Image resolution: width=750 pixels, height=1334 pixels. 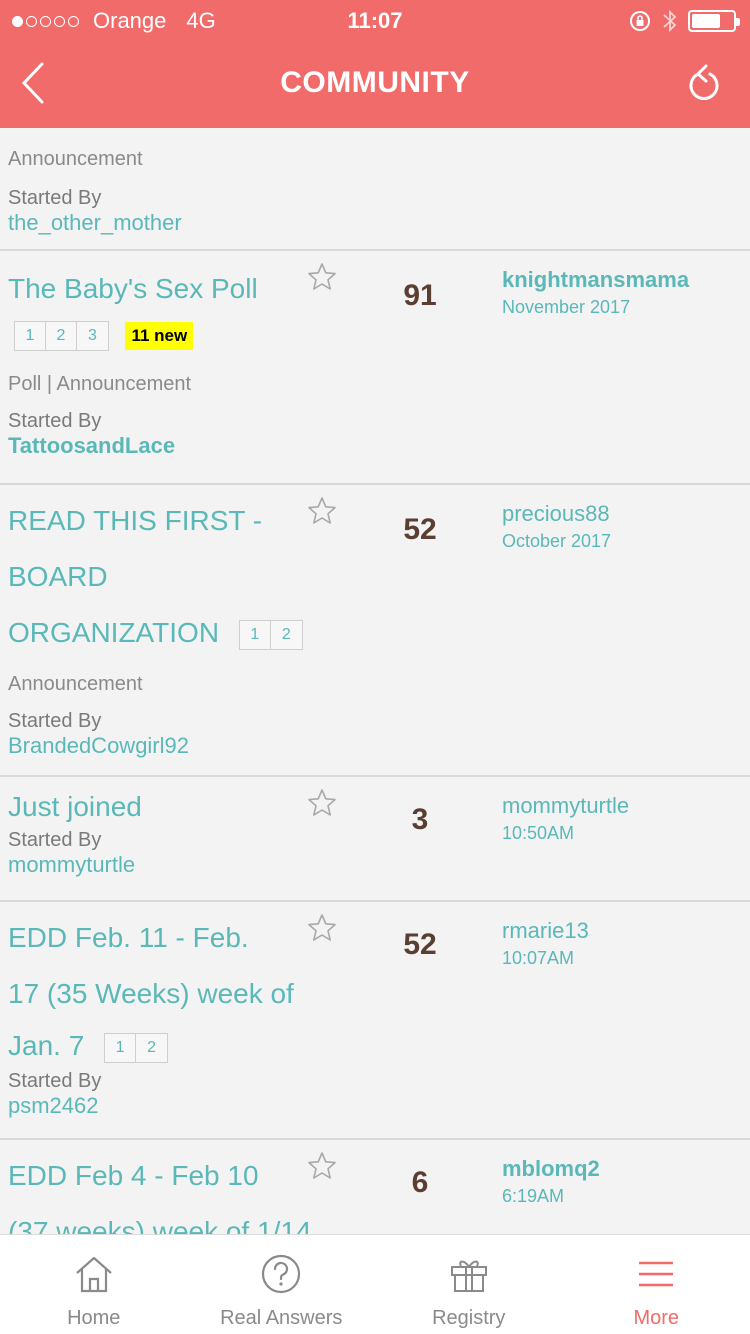 What do you see at coordinates (468, 1276) in the screenshot?
I see `gift-icon` at bounding box center [468, 1276].